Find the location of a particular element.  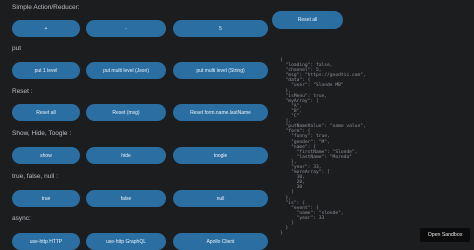

put-one-level-button: put 1 level is located at coordinates (46, 70).